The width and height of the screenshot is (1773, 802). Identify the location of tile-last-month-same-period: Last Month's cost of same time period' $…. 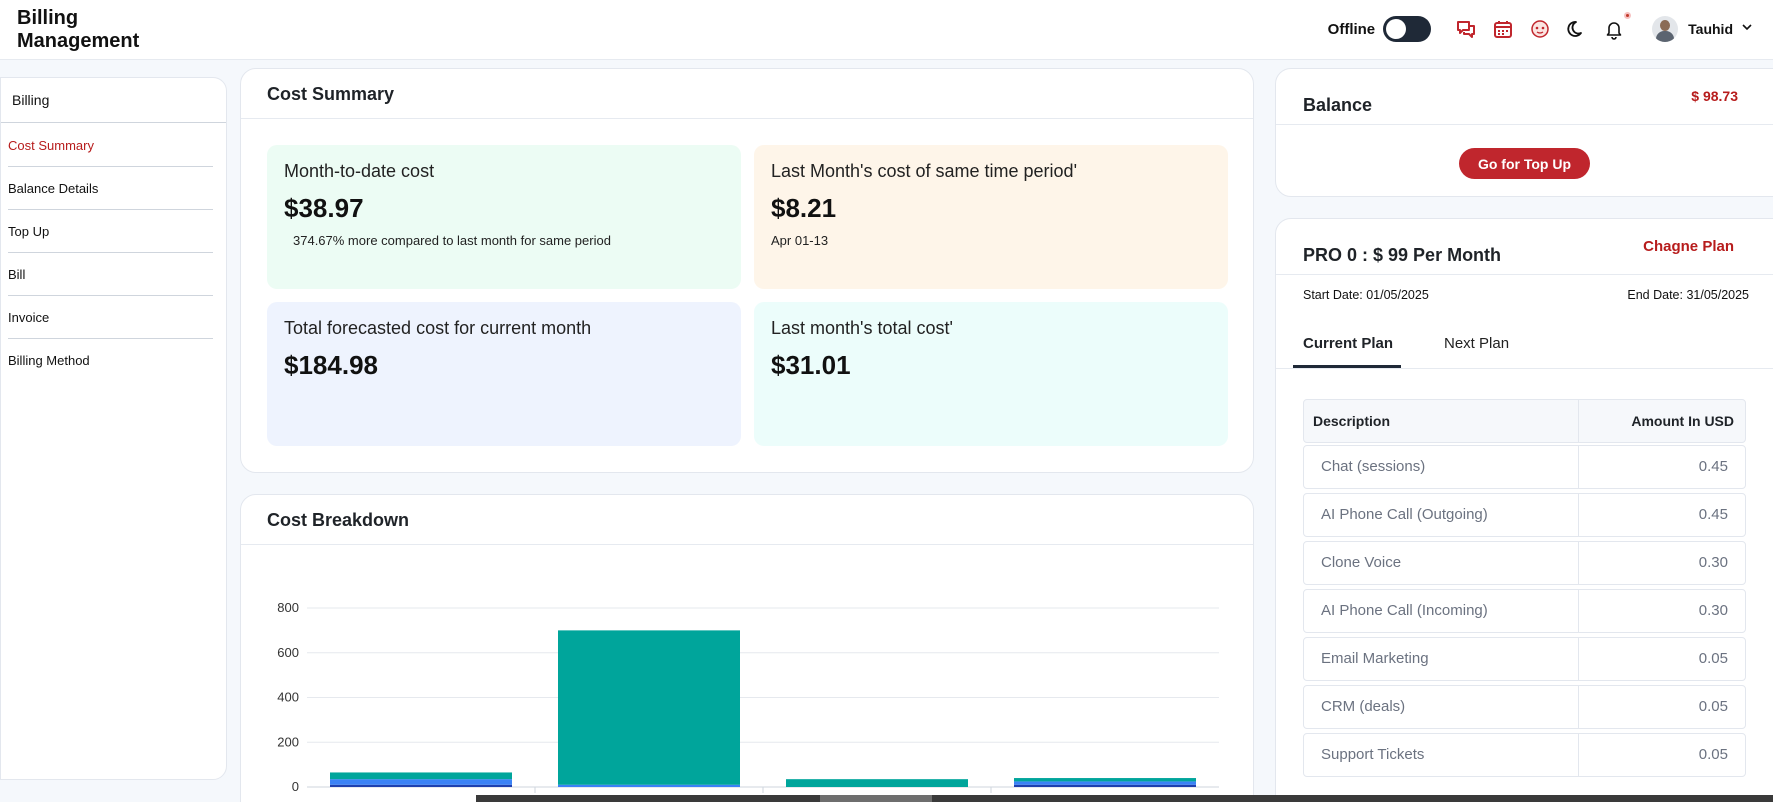
(991, 217).